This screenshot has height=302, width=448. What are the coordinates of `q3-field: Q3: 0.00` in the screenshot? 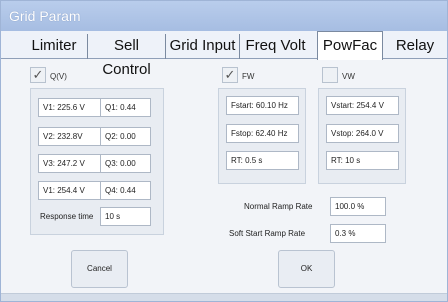 It's located at (125, 163).